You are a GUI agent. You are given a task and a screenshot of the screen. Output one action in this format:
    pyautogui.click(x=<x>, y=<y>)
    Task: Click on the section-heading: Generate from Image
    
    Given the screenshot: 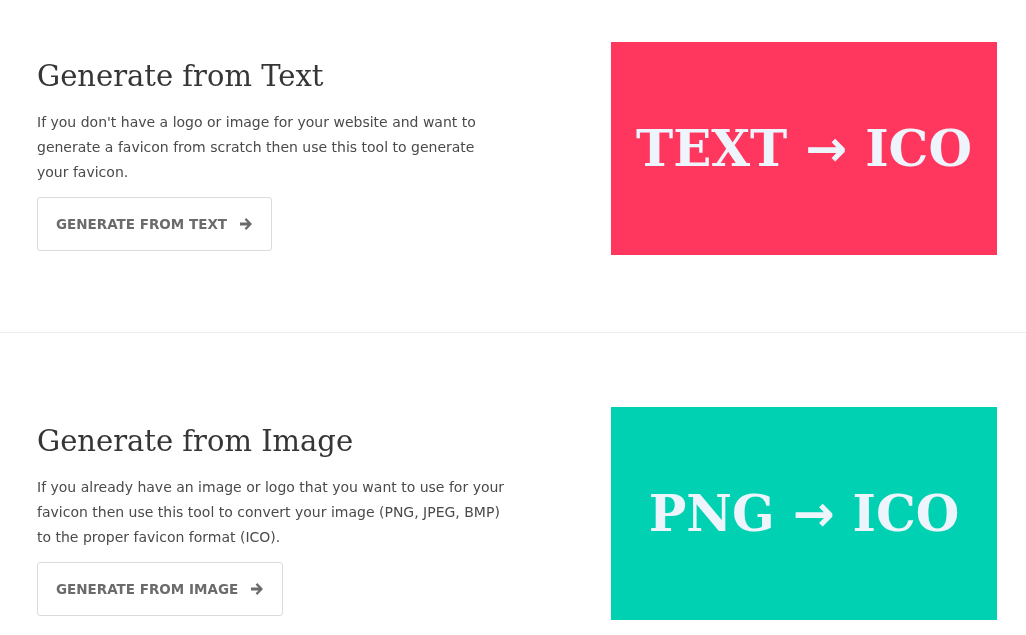 What is the action you would take?
    pyautogui.click(x=196, y=441)
    